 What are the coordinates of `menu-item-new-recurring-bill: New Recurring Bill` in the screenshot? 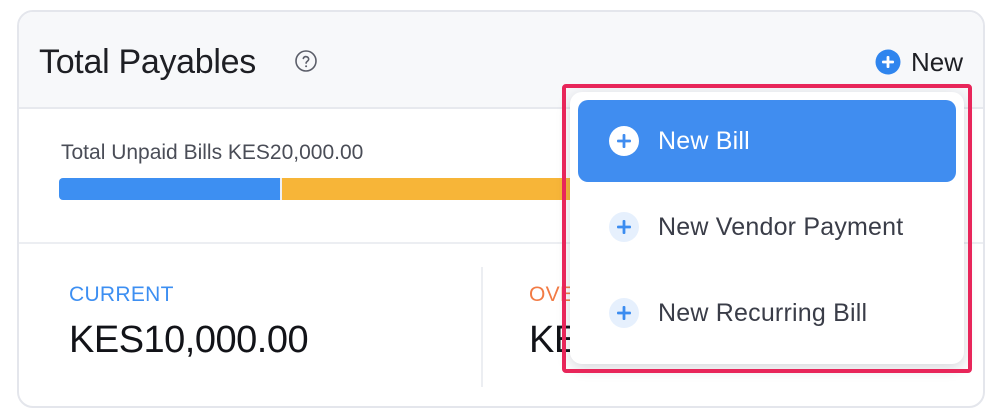 It's located at (767, 313).